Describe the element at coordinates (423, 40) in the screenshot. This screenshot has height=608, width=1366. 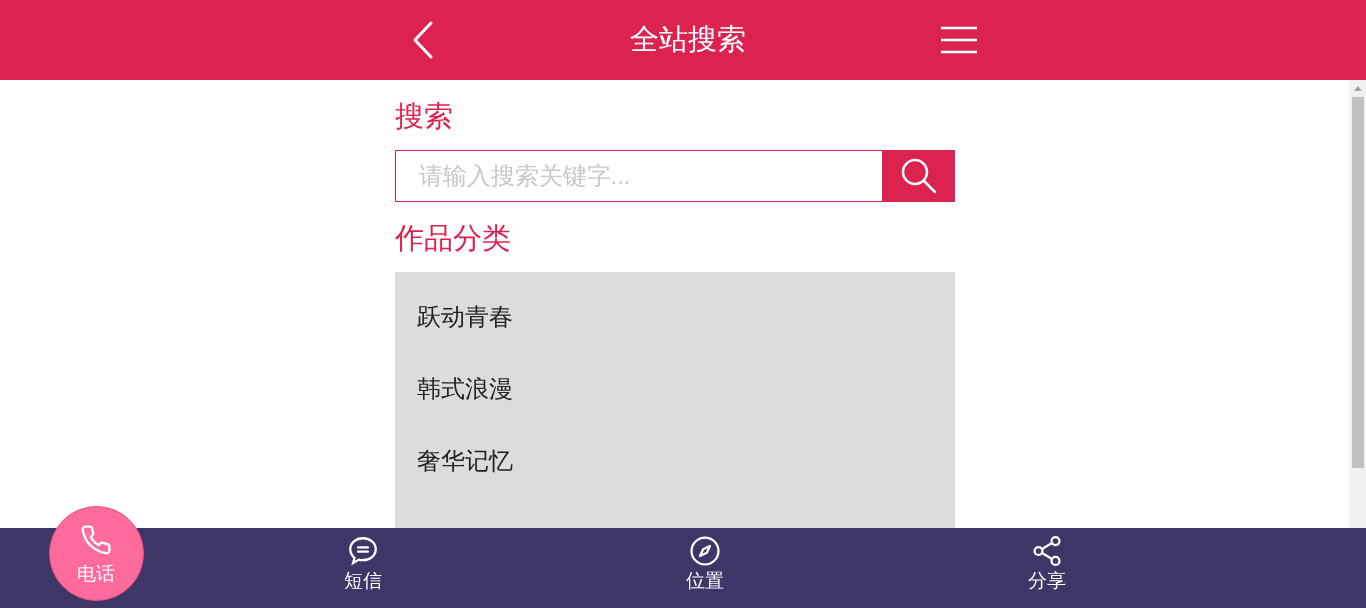
I see `back-icon` at that location.